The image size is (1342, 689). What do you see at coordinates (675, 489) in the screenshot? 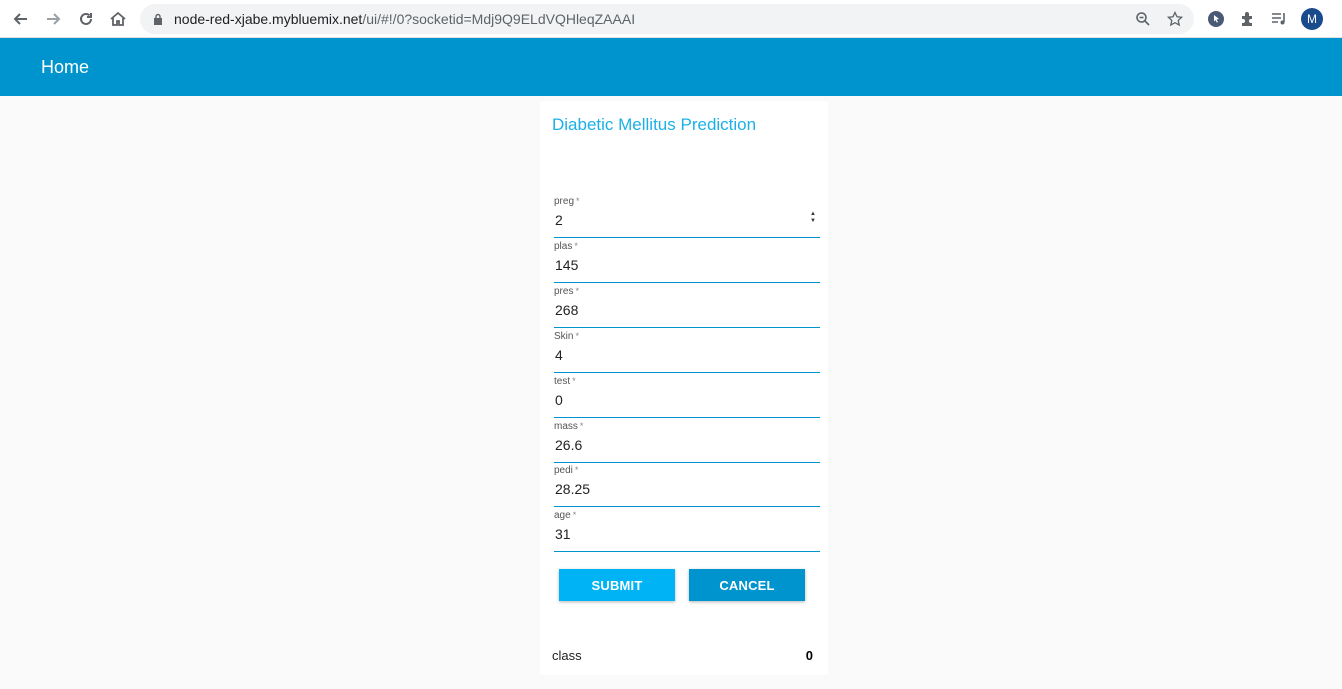
I see `pedi-input` at bounding box center [675, 489].